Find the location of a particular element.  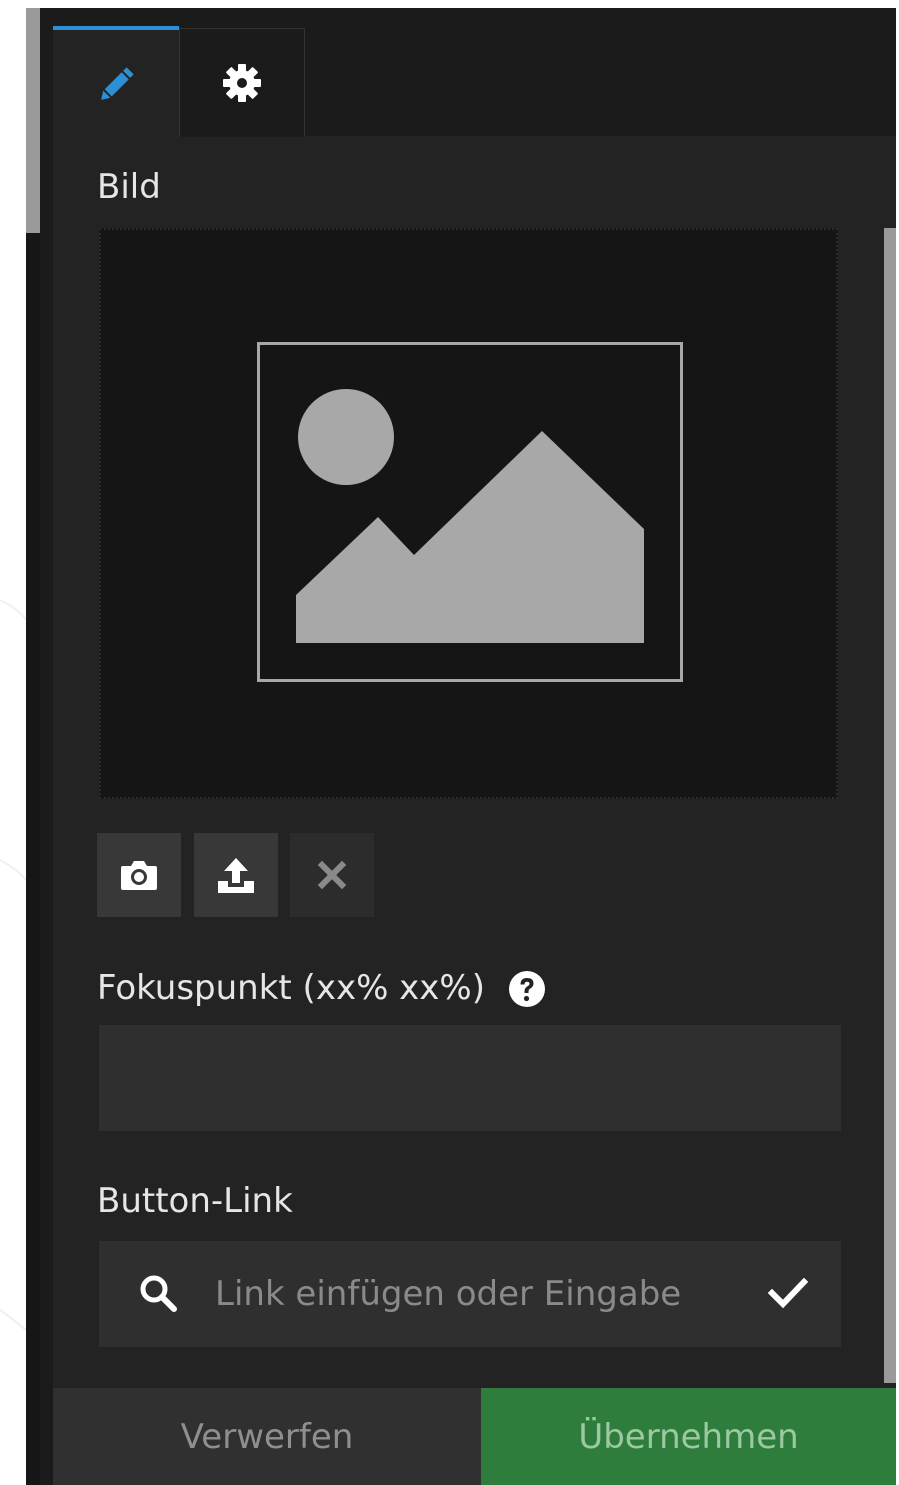

tab-edit is located at coordinates (116, 83).